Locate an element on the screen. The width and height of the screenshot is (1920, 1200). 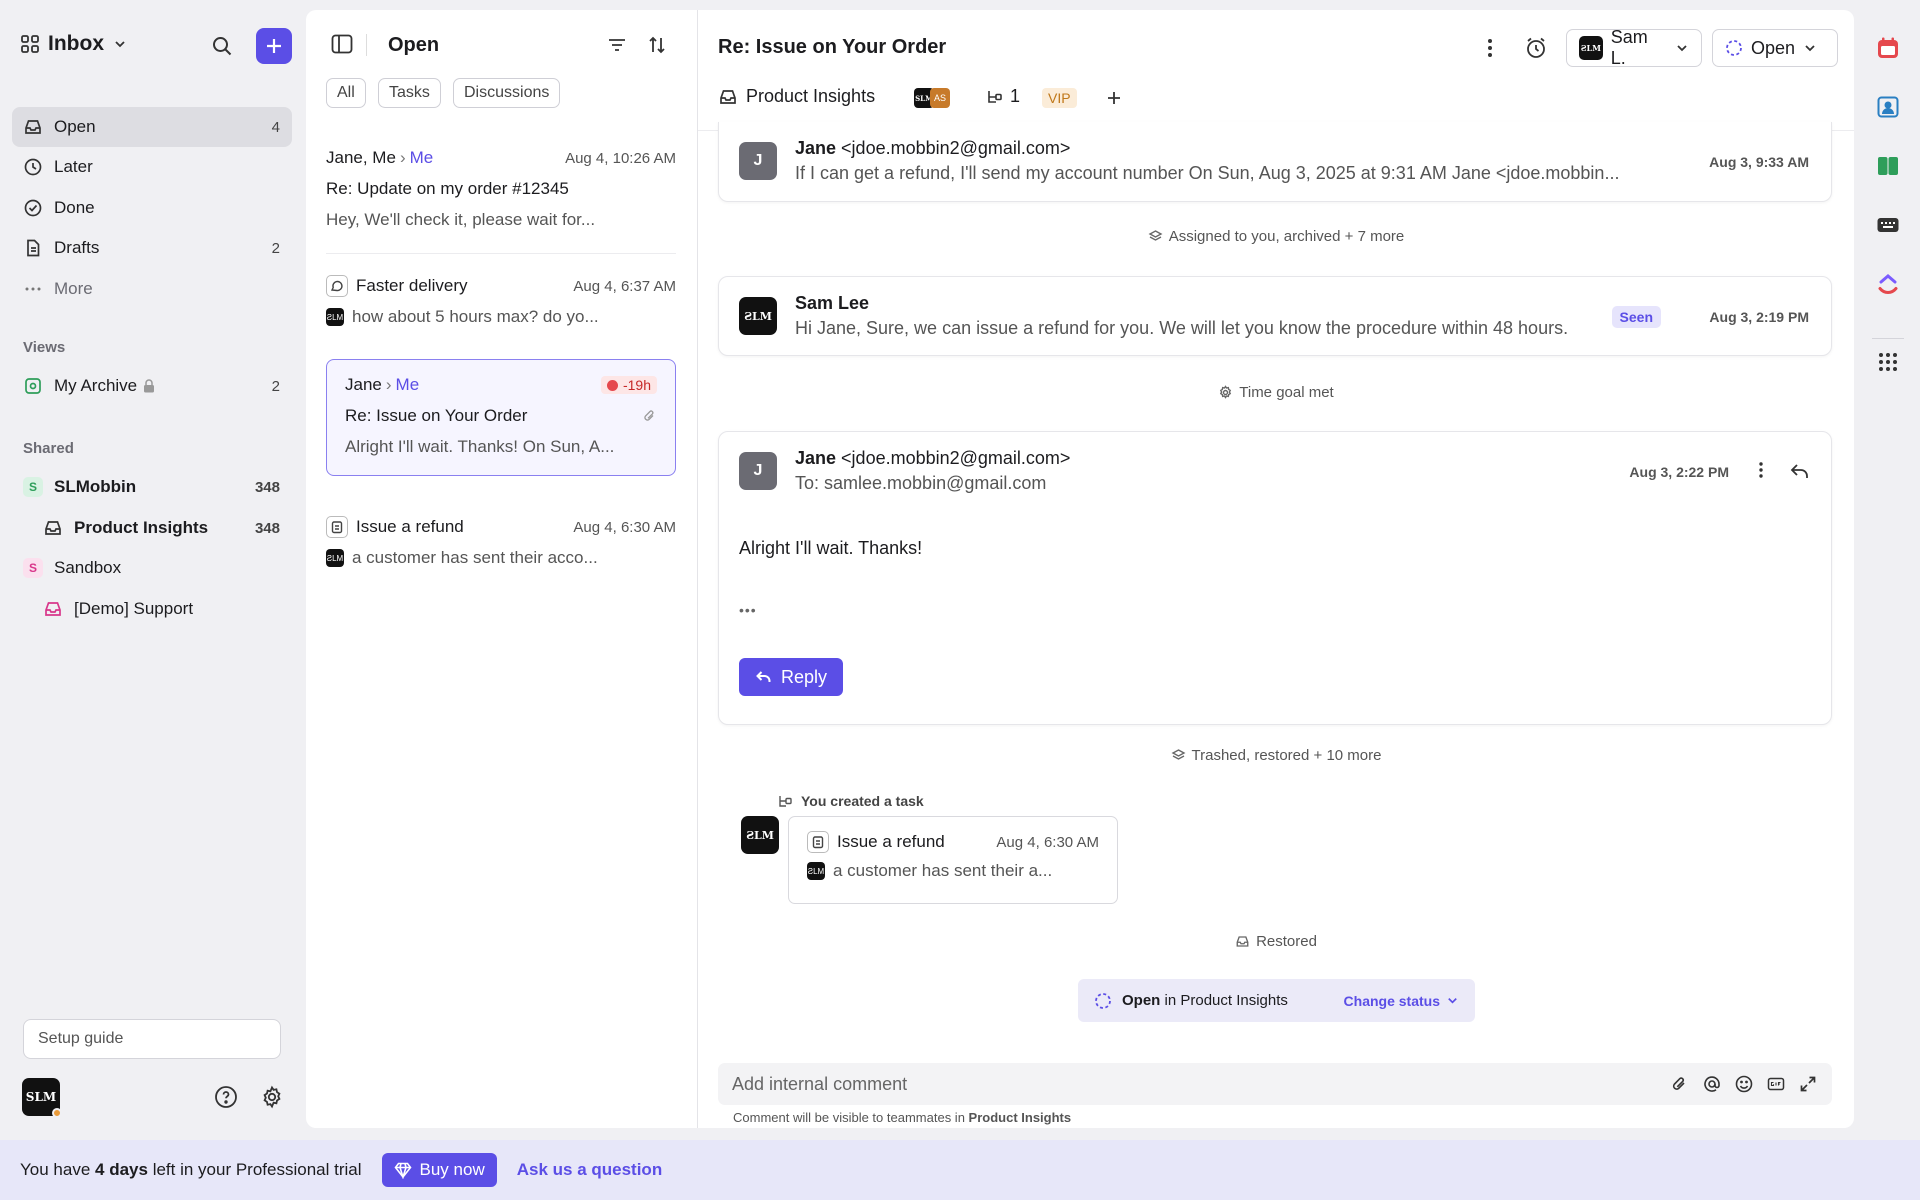
add-tag-button is located at coordinates (1114, 98).